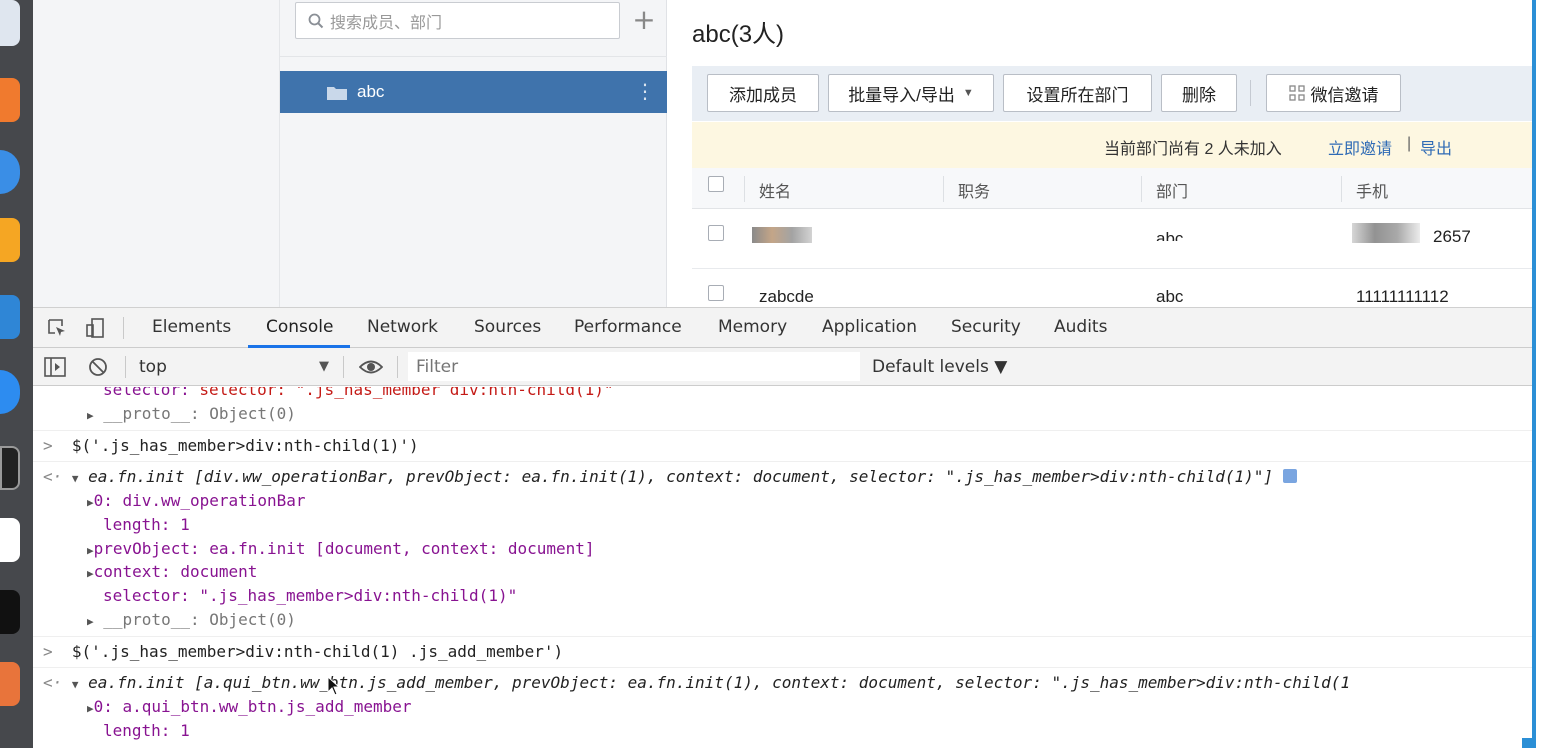 The width and height of the screenshot is (1566, 748). I want to click on blurred-phone, so click(1386, 233).